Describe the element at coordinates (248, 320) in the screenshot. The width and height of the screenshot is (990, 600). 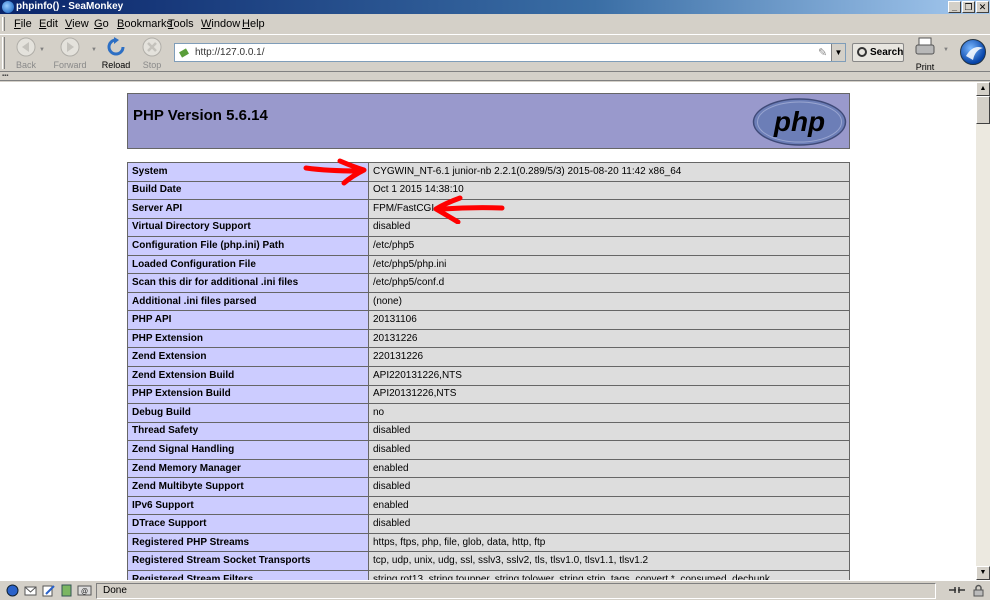
I see `row-key: PHP API` at that location.